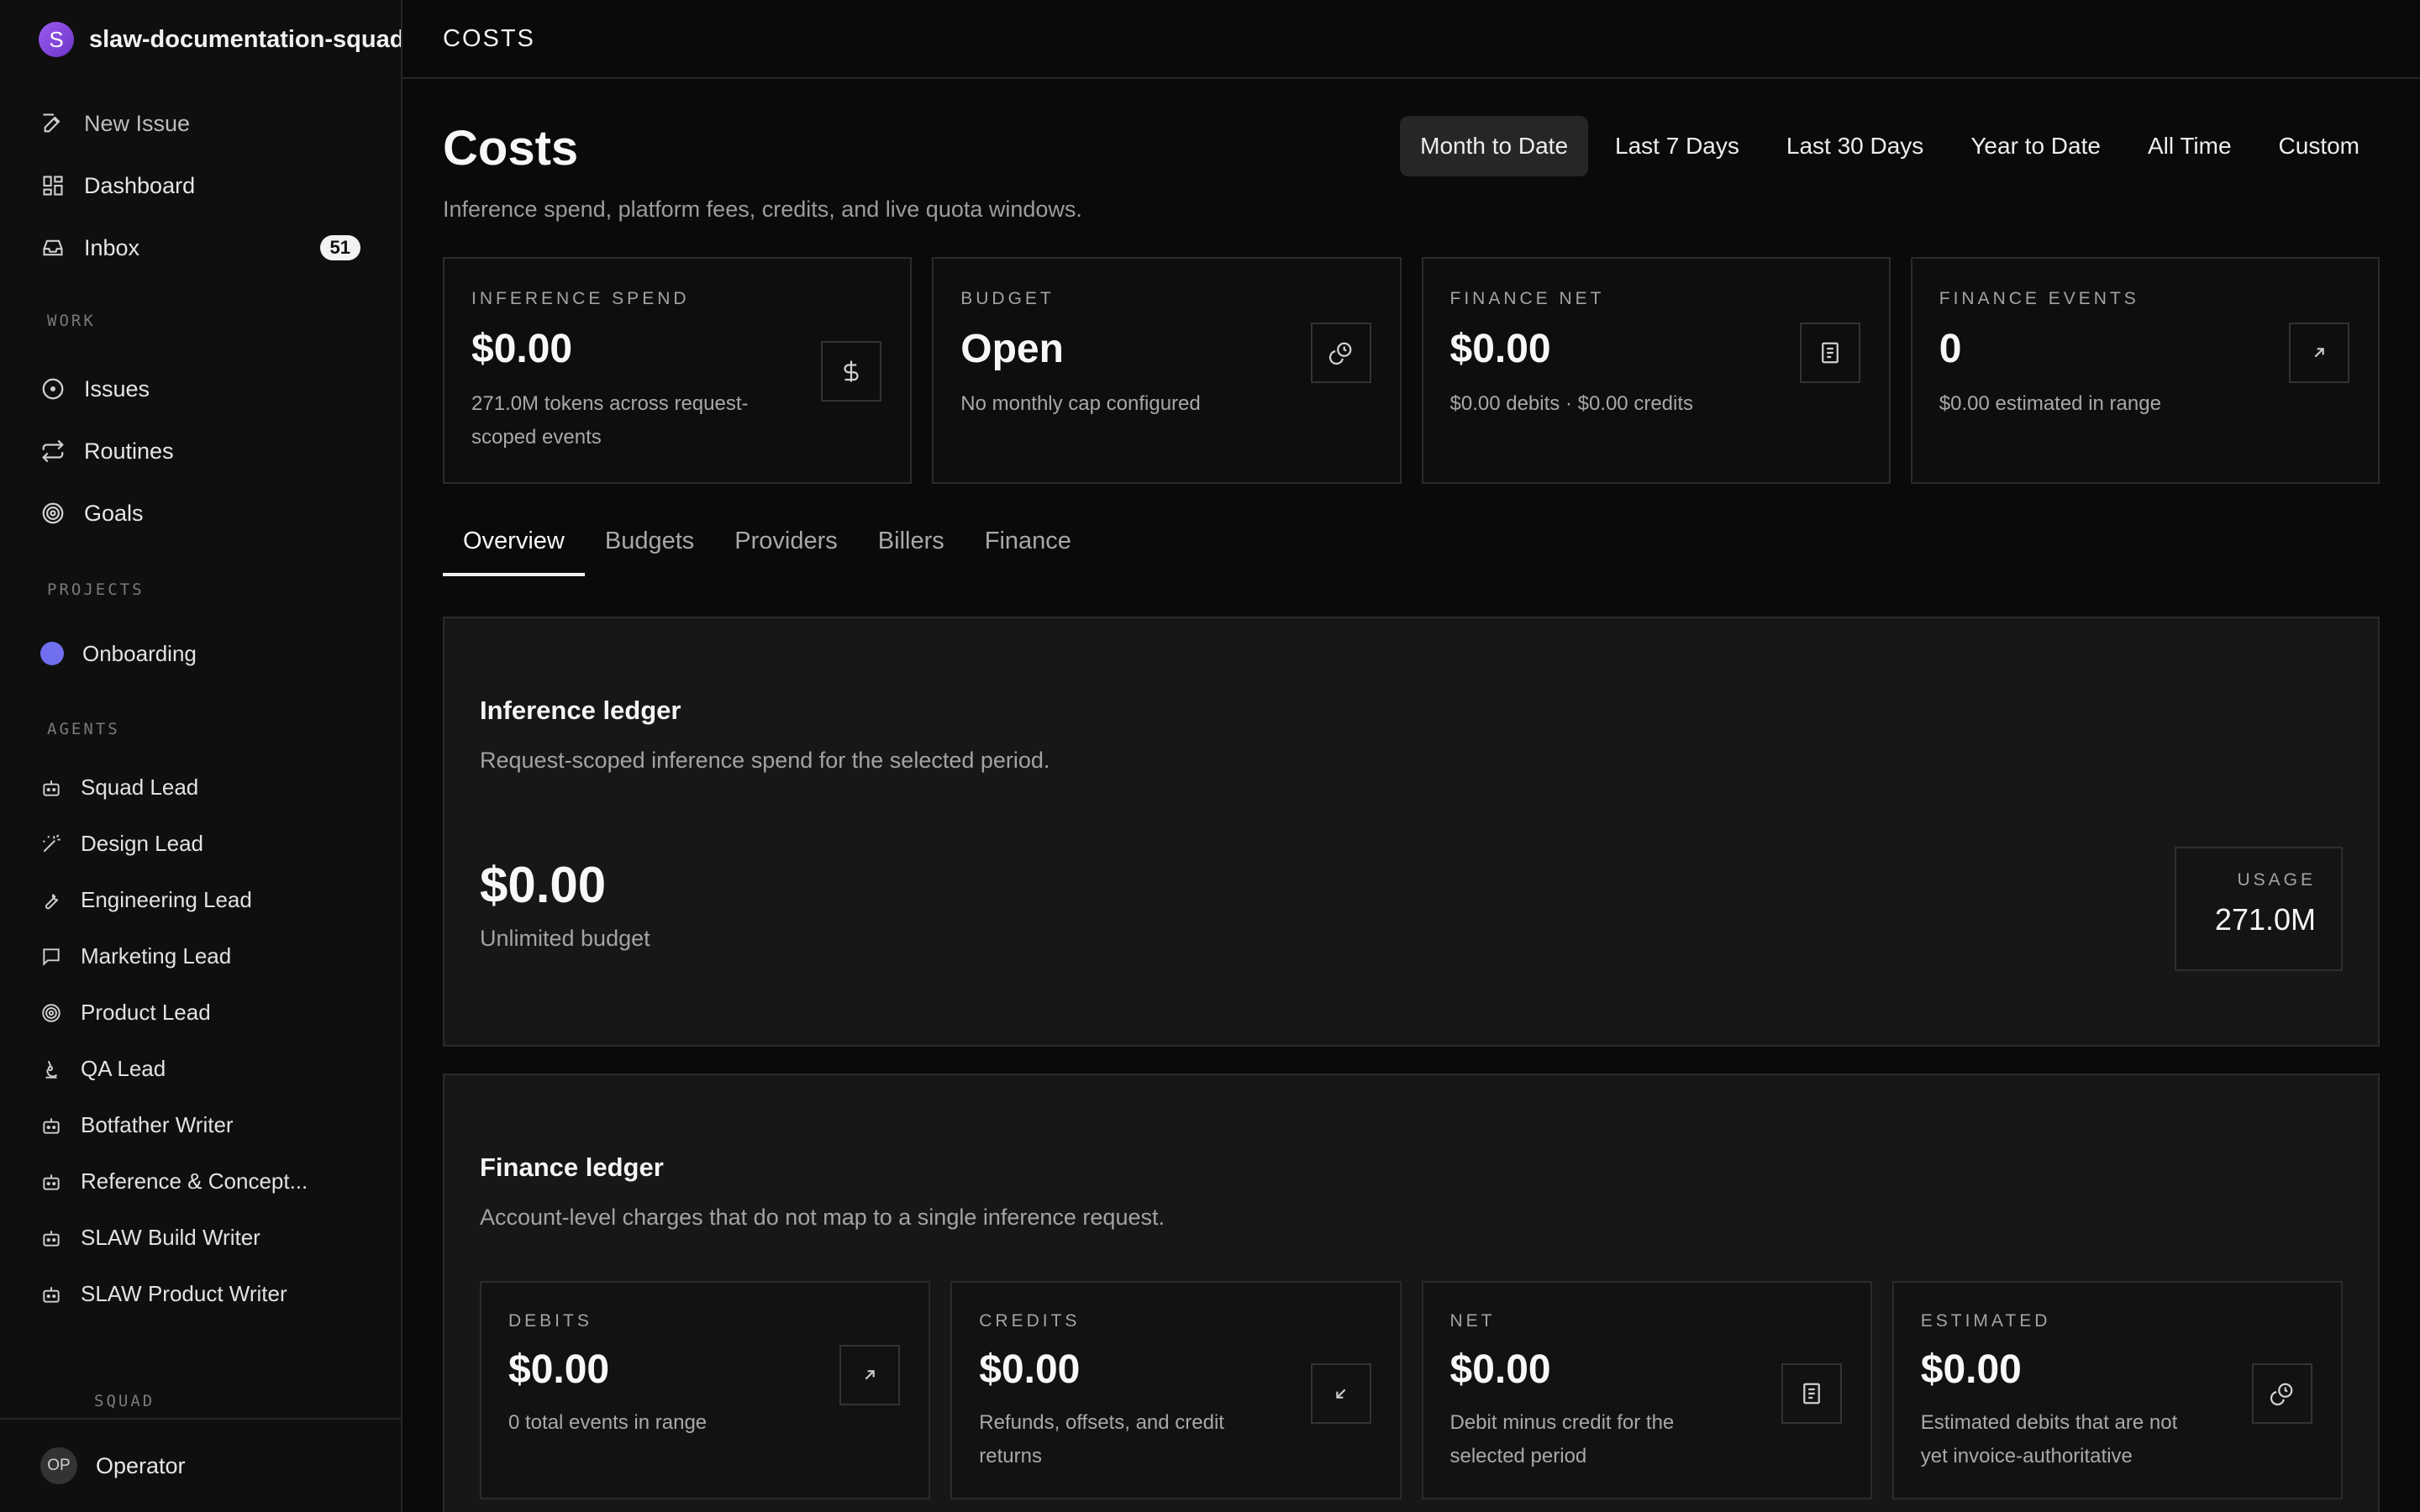 The height and width of the screenshot is (1512, 2420). I want to click on agent-item: QA Lead, so click(200, 1069).